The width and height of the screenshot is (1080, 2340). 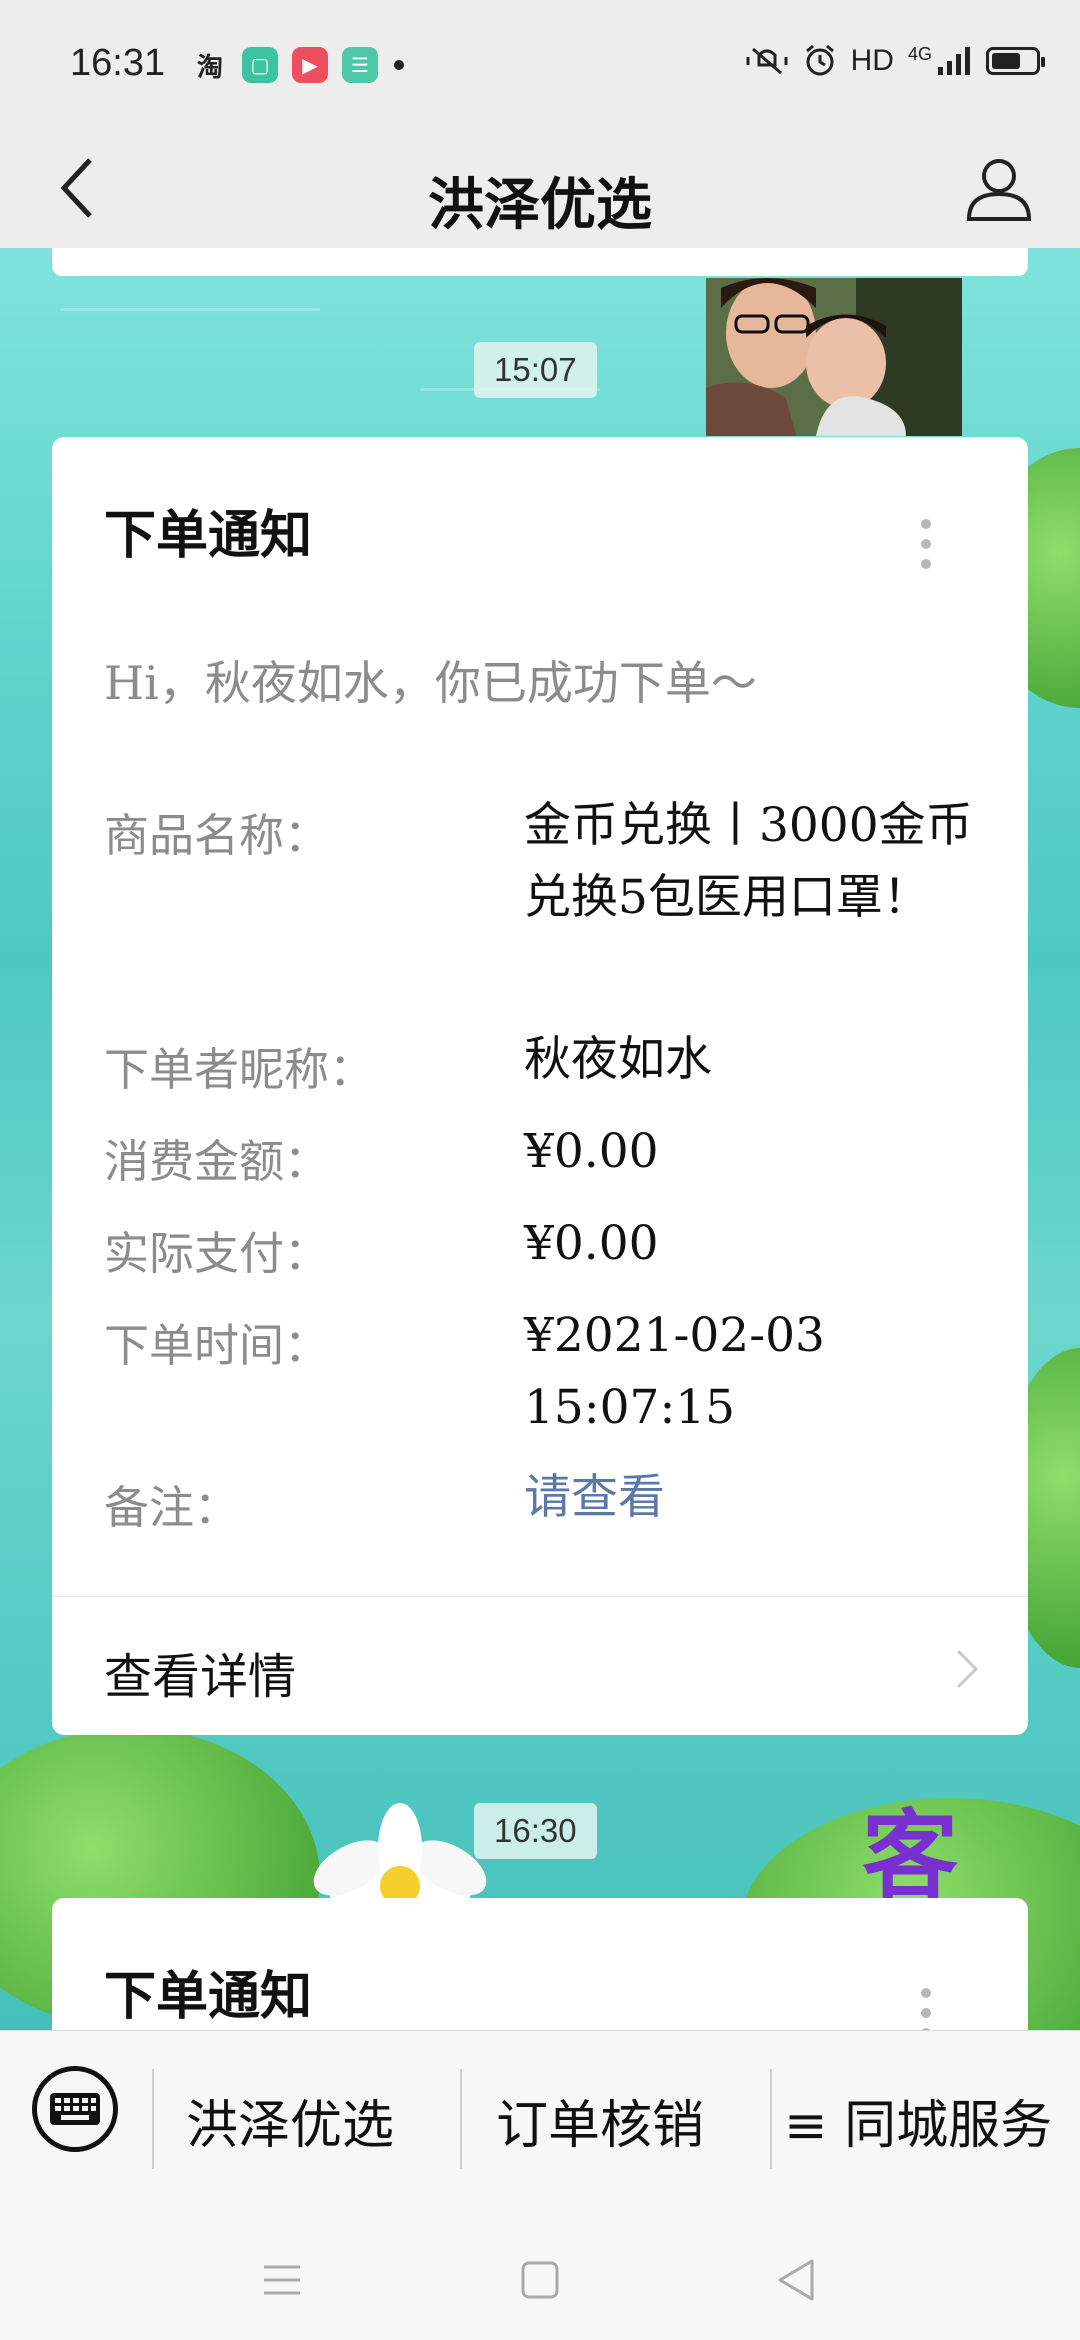 I want to click on actual-payment-label: 实际支付：, so click(x=217, y=1253).